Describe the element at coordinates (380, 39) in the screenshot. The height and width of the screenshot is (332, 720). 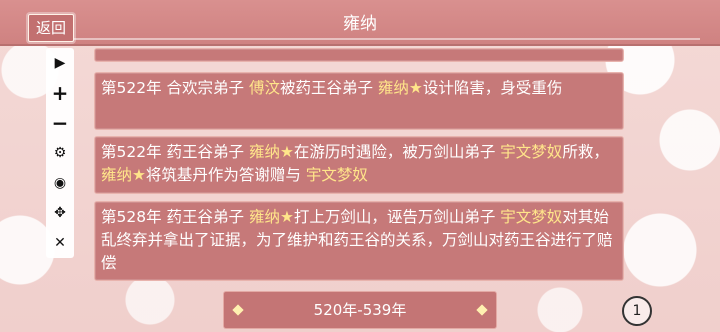
I see `header-ornament` at that location.